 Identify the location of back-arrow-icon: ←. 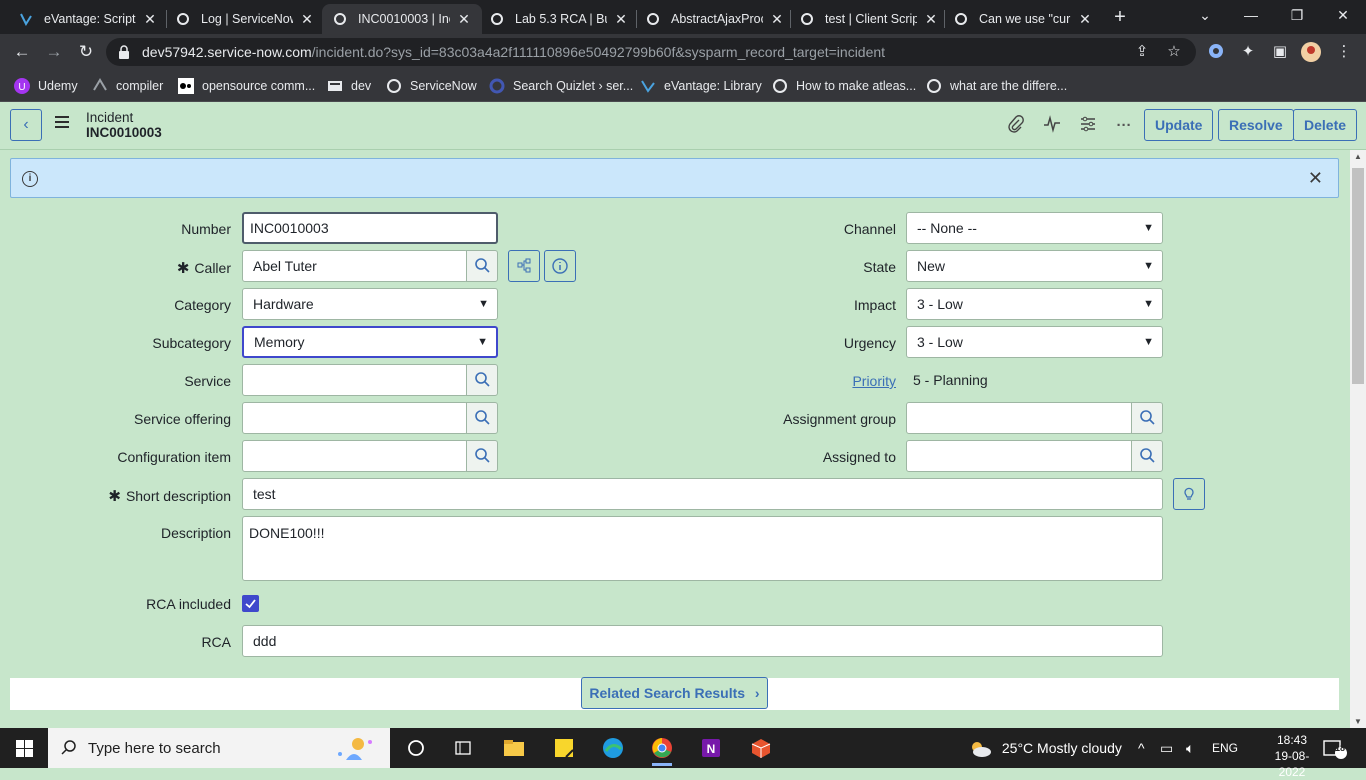
(22, 52).